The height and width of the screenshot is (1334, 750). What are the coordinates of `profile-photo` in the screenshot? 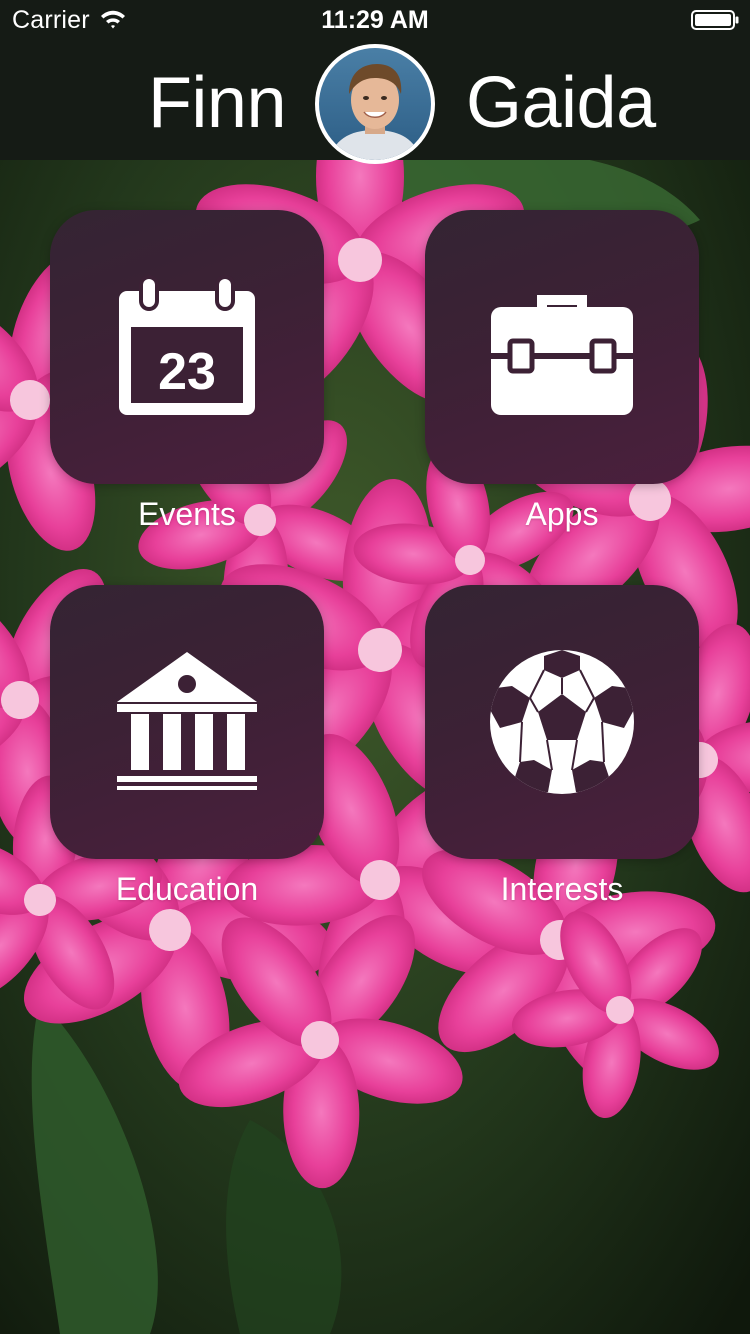 It's located at (375, 104).